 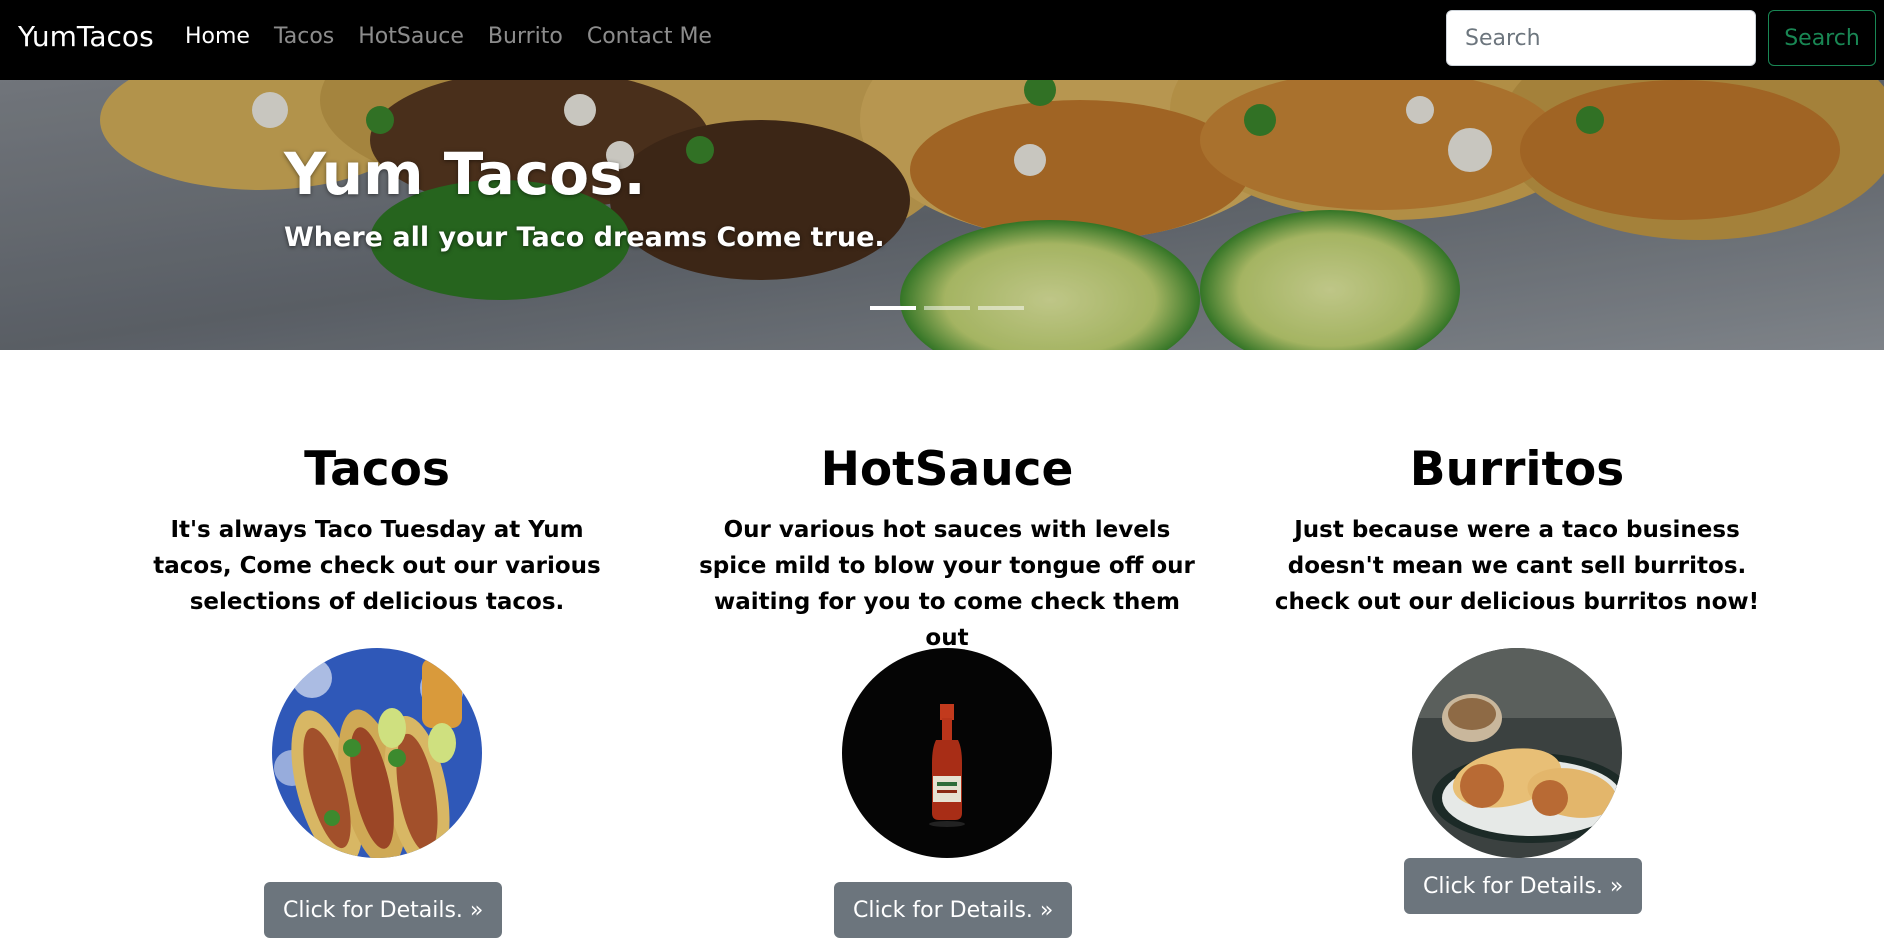 What do you see at coordinates (1523, 886) in the screenshot?
I see `burritos-details-button: Click for Details. »` at bounding box center [1523, 886].